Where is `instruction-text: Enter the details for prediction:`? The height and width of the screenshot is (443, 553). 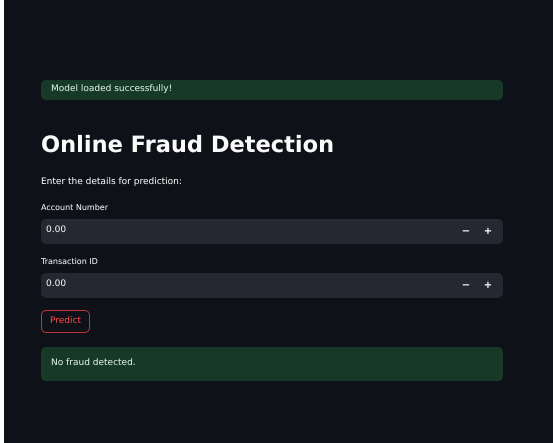
instruction-text: Enter the details for prediction: is located at coordinates (112, 182).